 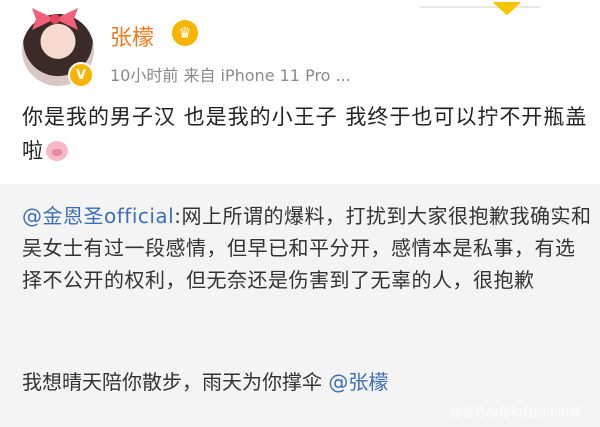 What do you see at coordinates (185, 33) in the screenshot?
I see `crown-icon: ♛` at bounding box center [185, 33].